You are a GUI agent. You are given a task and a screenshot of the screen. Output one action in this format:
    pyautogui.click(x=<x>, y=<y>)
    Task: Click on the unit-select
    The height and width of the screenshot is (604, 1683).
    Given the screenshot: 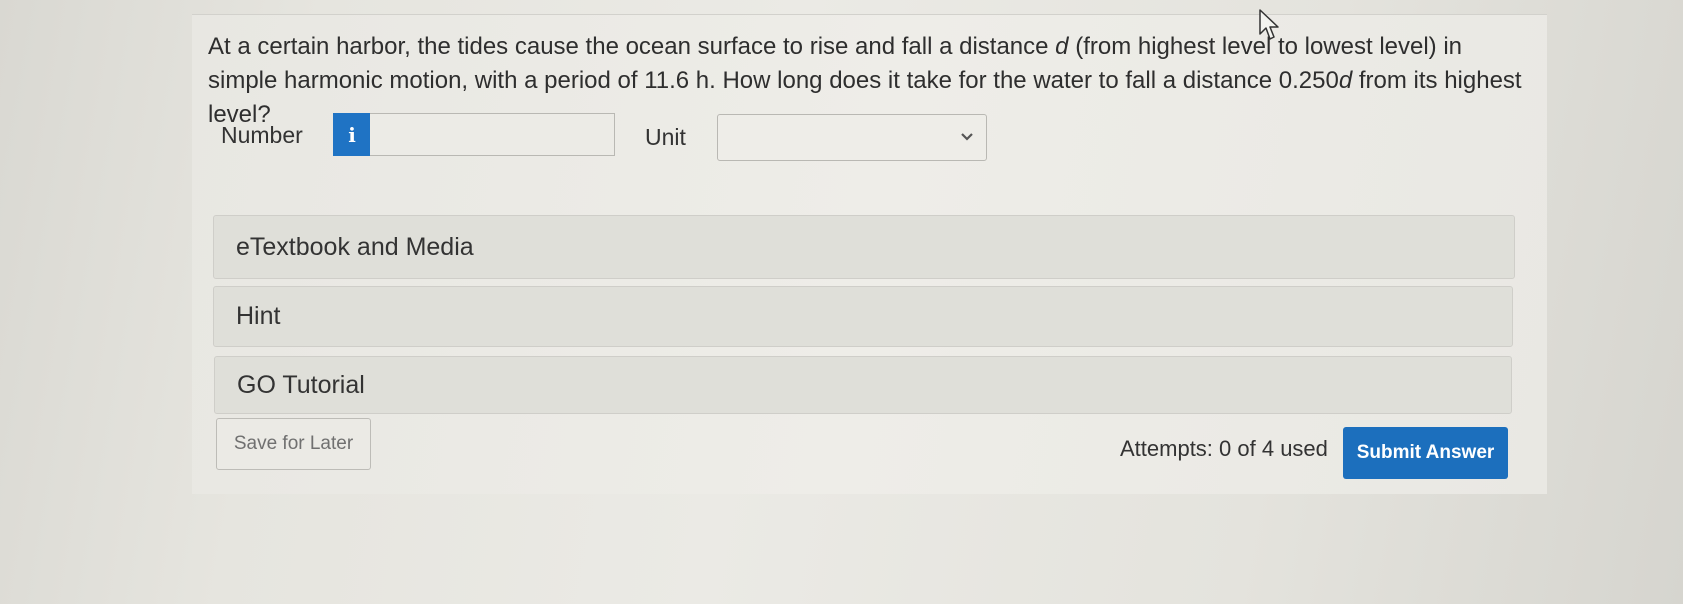 What is the action you would take?
    pyautogui.click(x=852, y=137)
    